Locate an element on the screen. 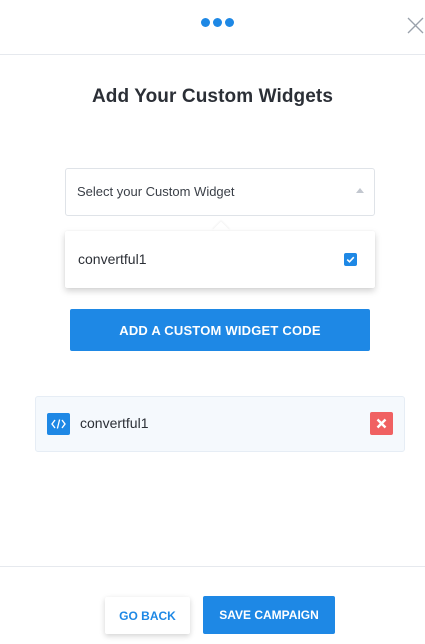  save-campaign-button: SAVE CAMPAIGN is located at coordinates (269, 615).